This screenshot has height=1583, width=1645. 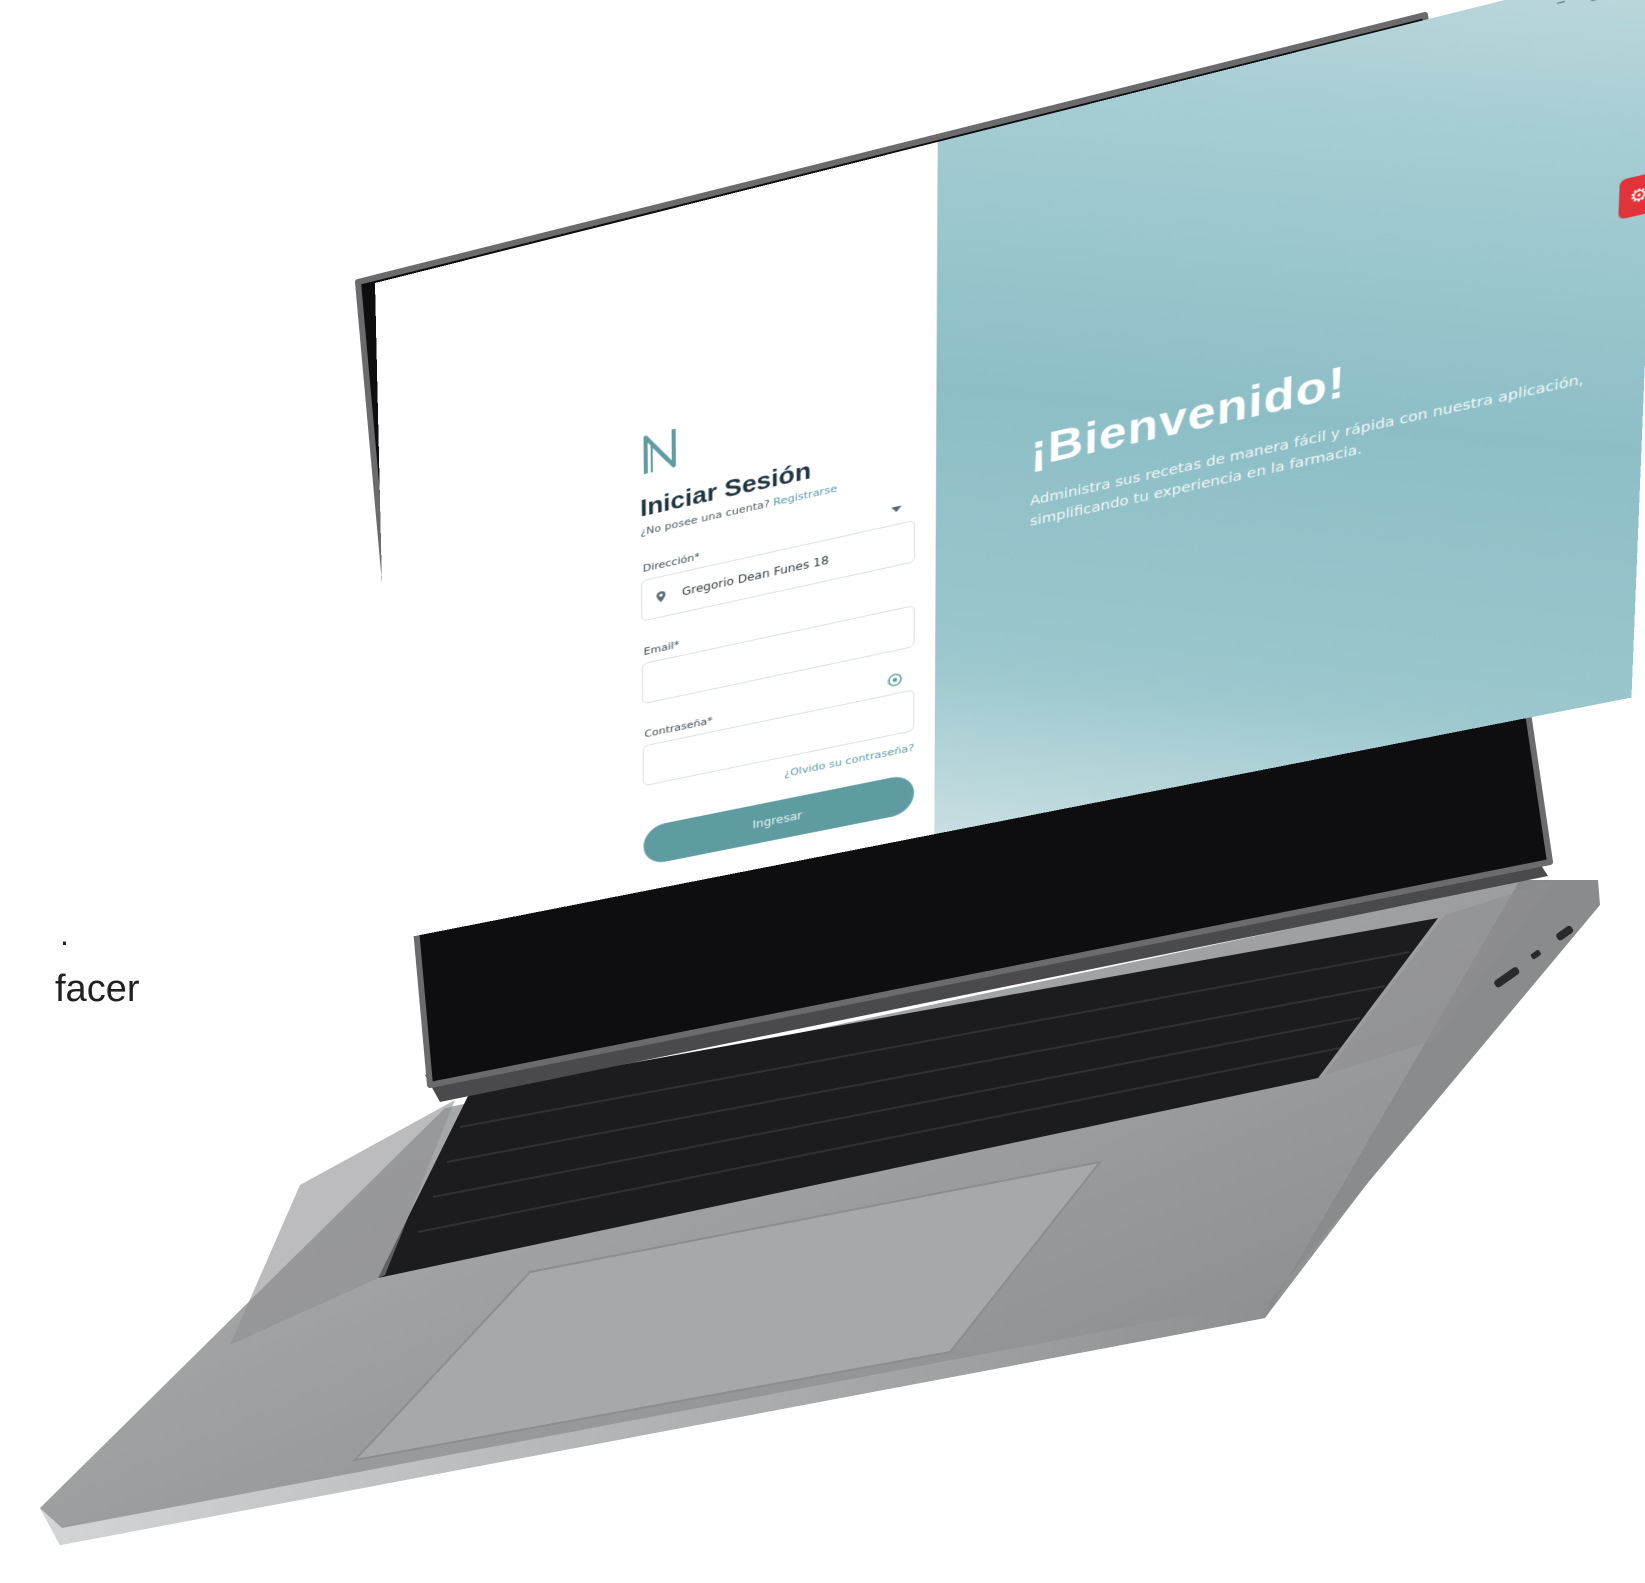 I want to click on settings-button: ⚙, so click(x=1631, y=195).